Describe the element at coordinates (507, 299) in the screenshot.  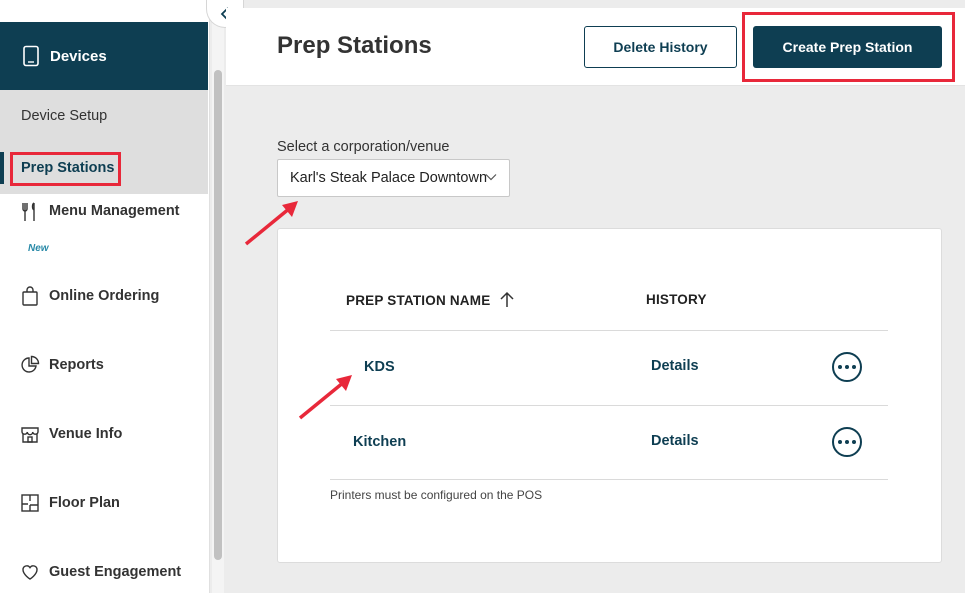
I see `sort-ascending-icon` at that location.